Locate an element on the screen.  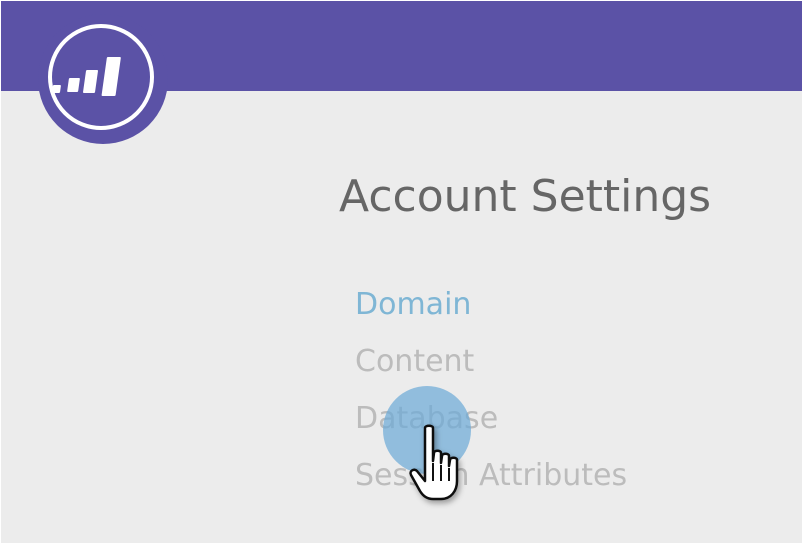
nav-item-domain: Domain is located at coordinates (491, 309).